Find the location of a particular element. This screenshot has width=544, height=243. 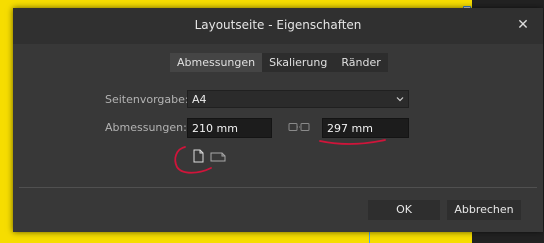

ok-button: OK is located at coordinates (404, 210).